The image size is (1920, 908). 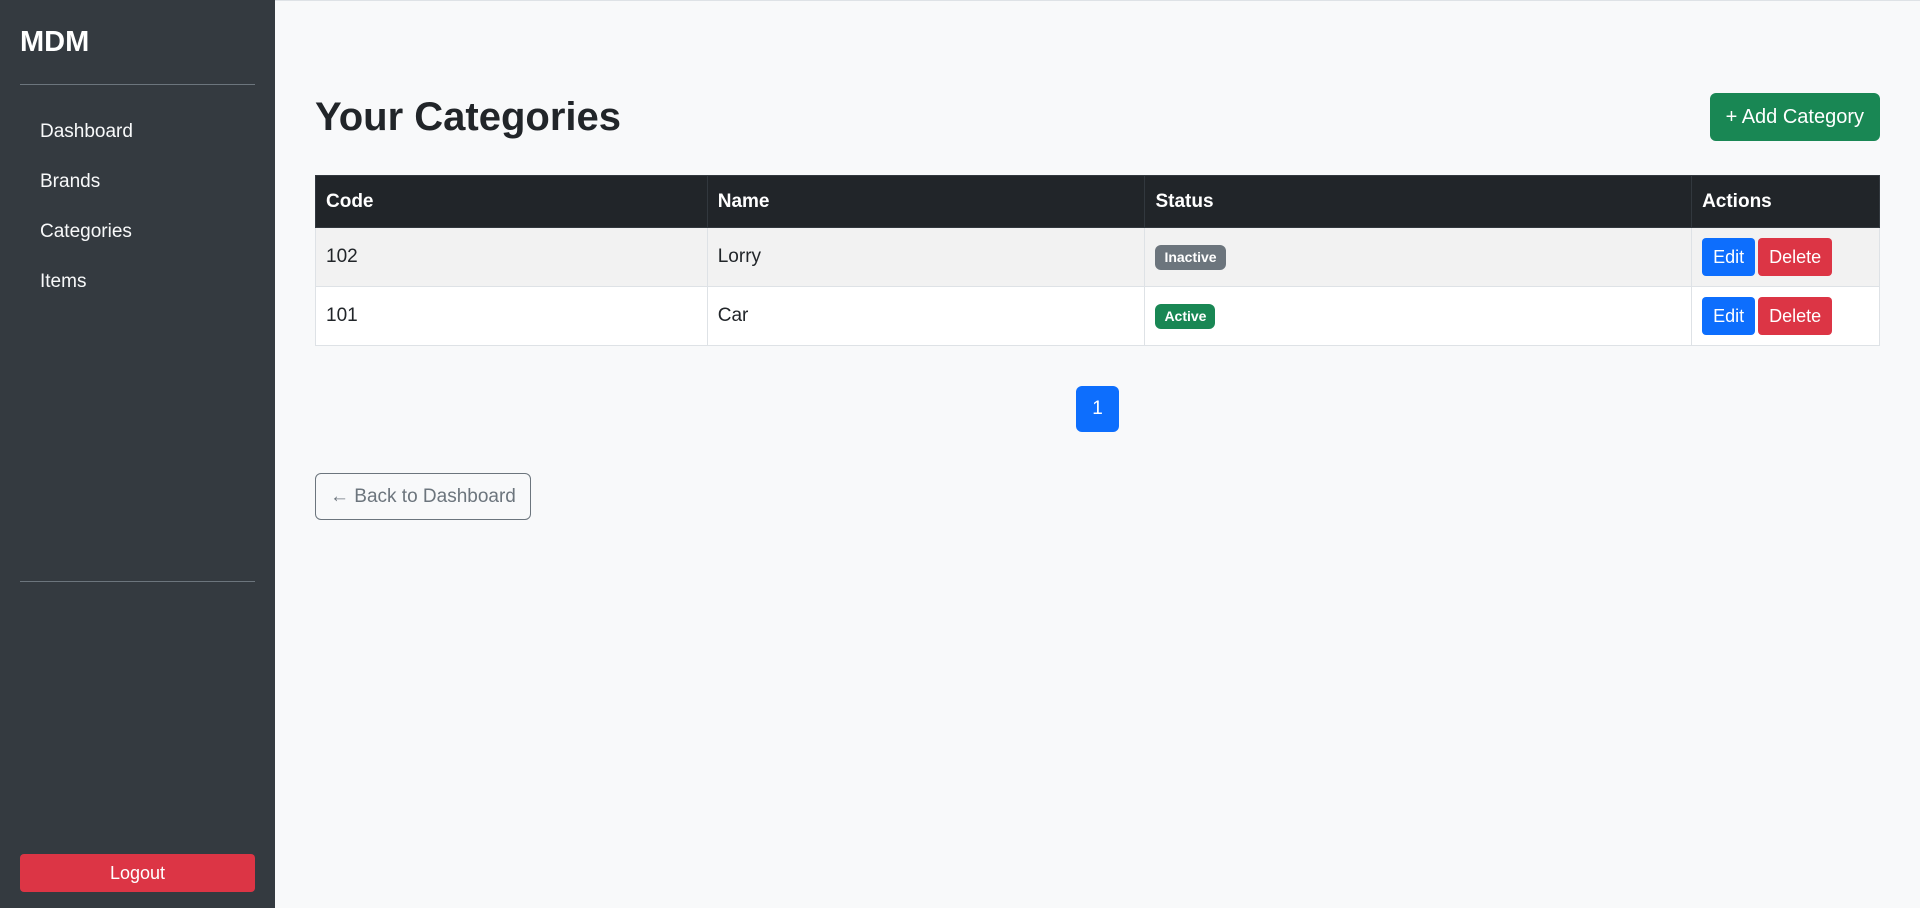 What do you see at coordinates (1785, 201) in the screenshot?
I see `column-header-actions: Actions` at bounding box center [1785, 201].